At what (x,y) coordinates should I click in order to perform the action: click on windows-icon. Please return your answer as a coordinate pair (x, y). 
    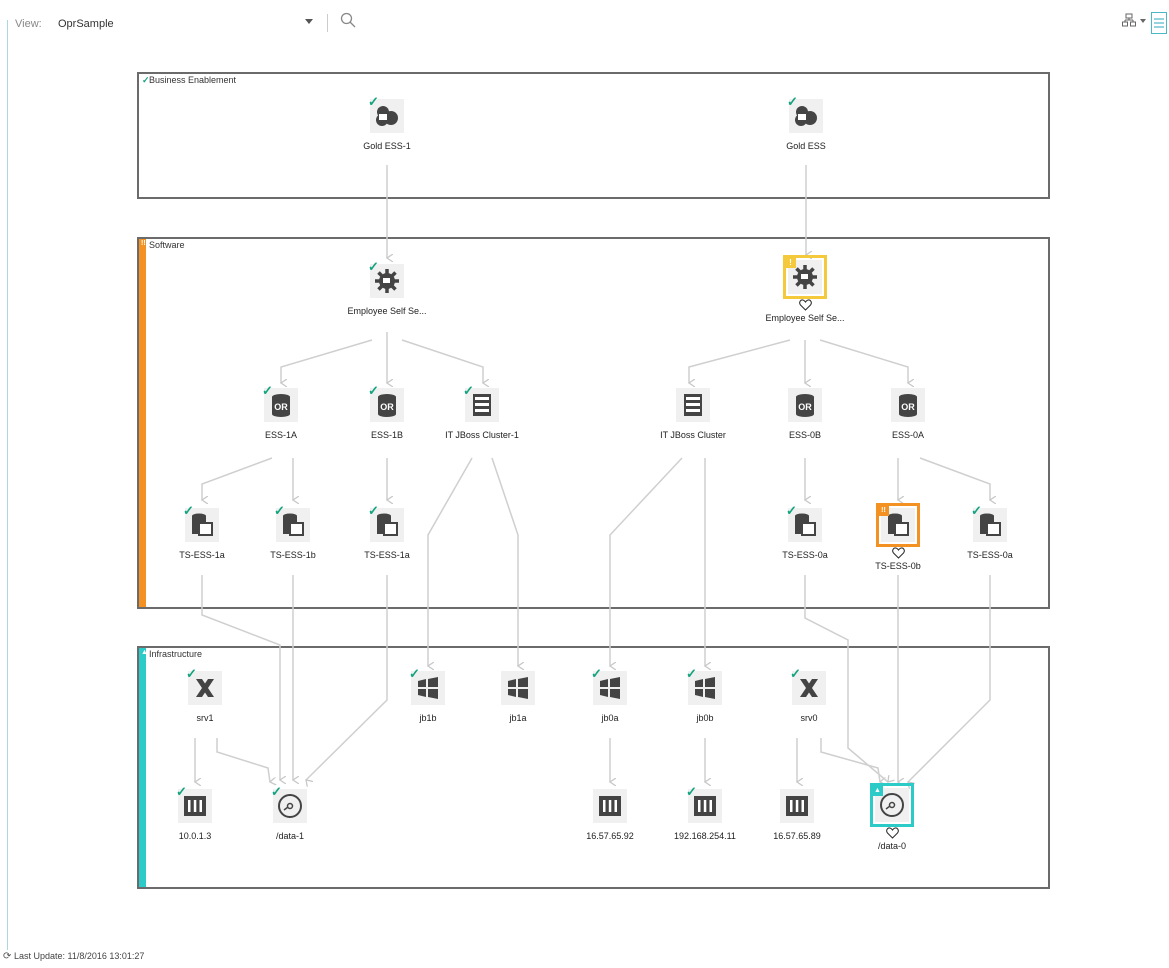
    Looking at the image, I should click on (518, 688).